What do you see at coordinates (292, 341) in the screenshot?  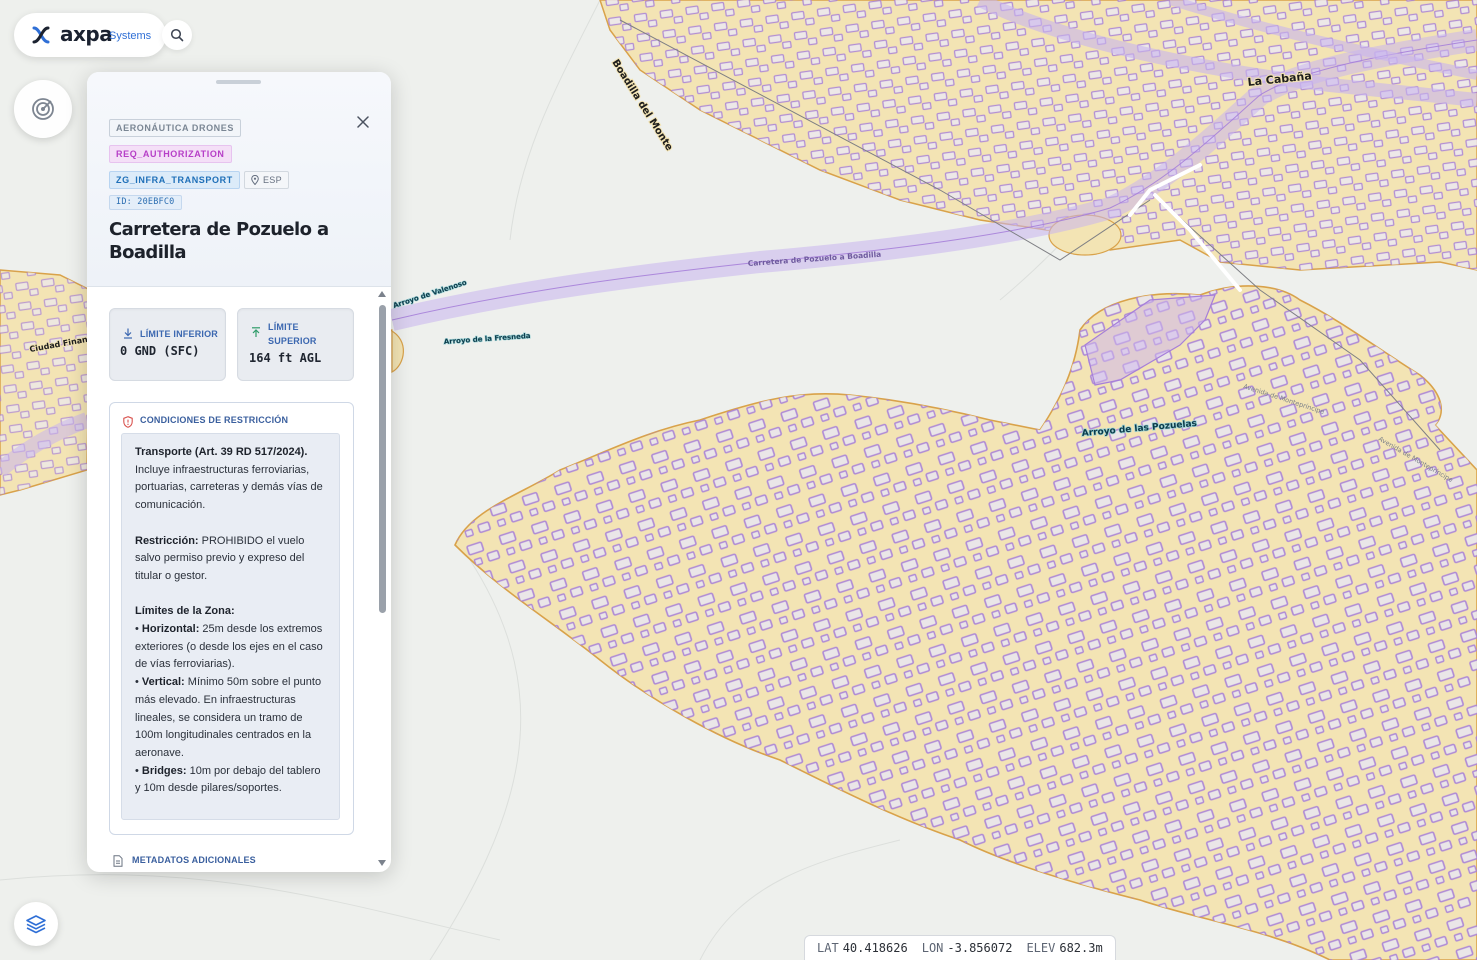 I see `upper-limit-label-2: SUPERIOR` at bounding box center [292, 341].